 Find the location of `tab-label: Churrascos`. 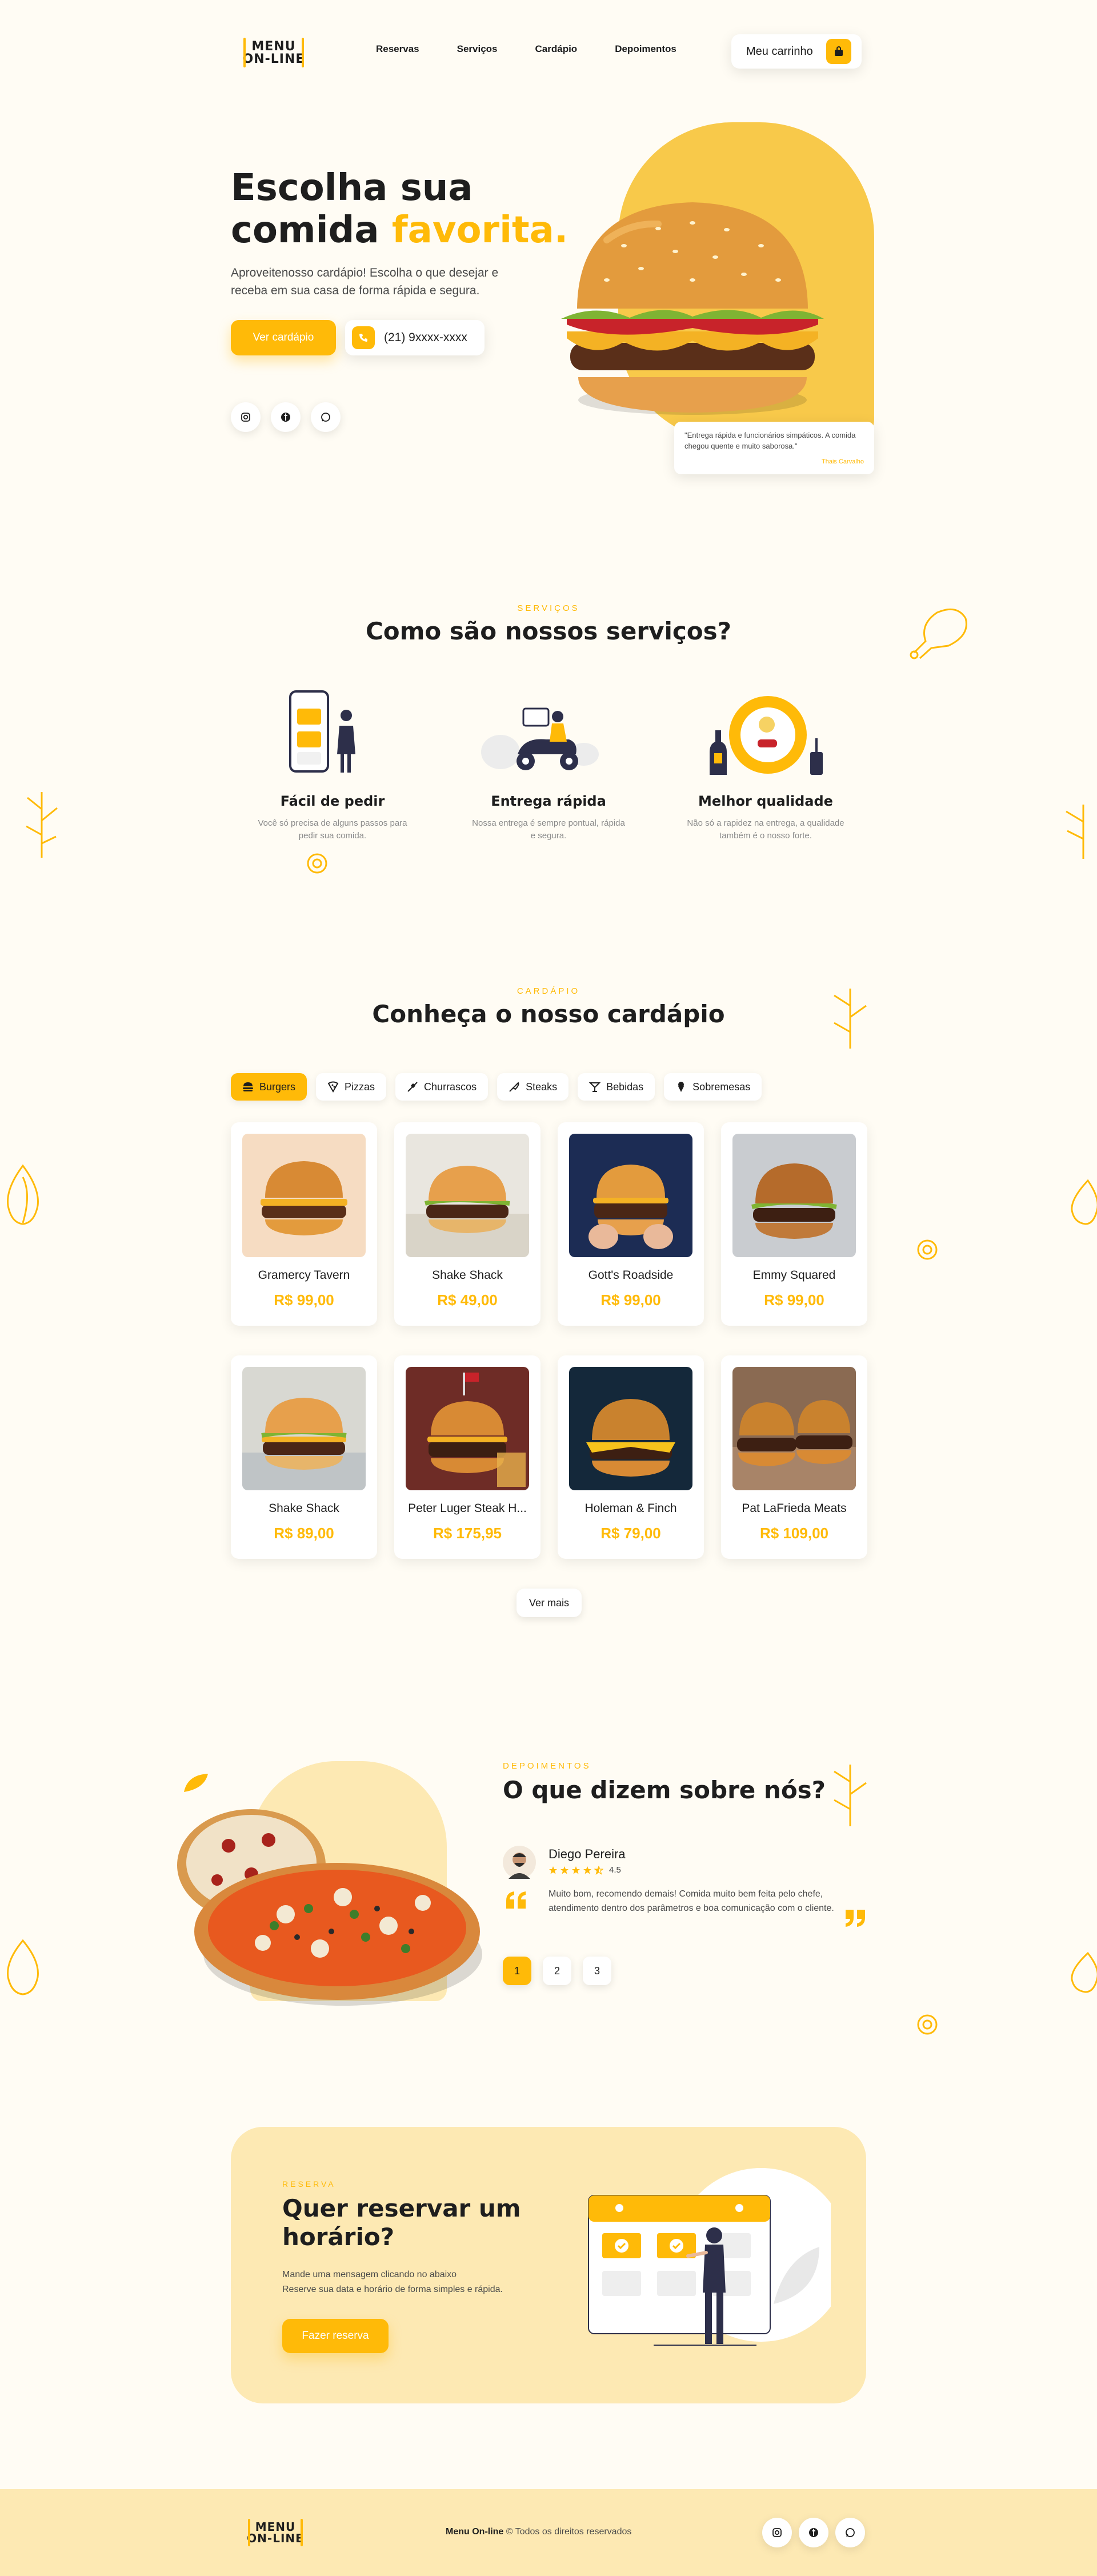

tab-label: Churrascos is located at coordinates (451, 1087).